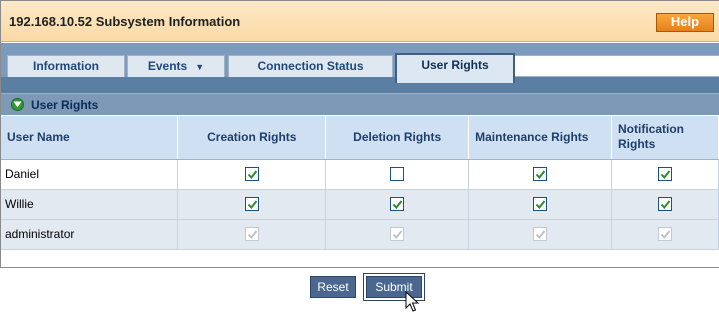 This screenshot has width=719, height=320. I want to click on table-row: Daniel, so click(360, 174).